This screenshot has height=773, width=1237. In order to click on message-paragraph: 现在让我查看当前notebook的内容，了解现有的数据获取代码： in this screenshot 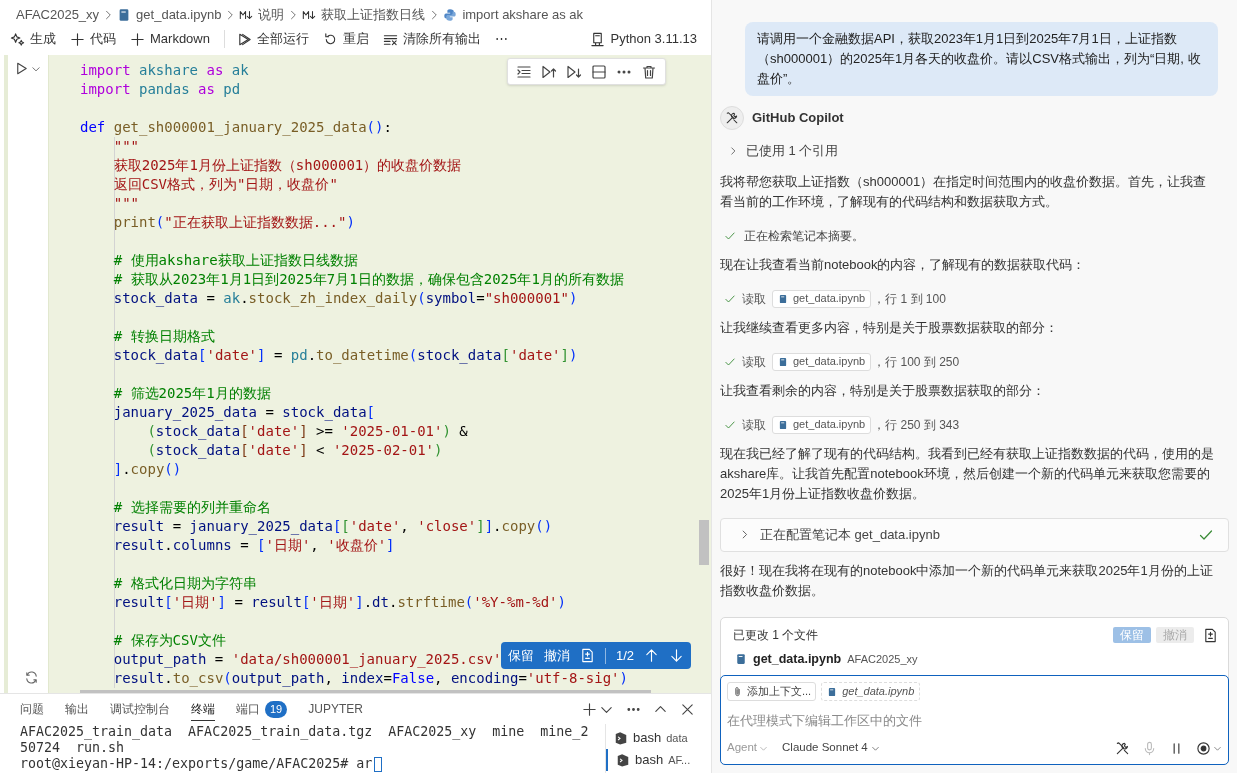, I will do `click(903, 264)`.